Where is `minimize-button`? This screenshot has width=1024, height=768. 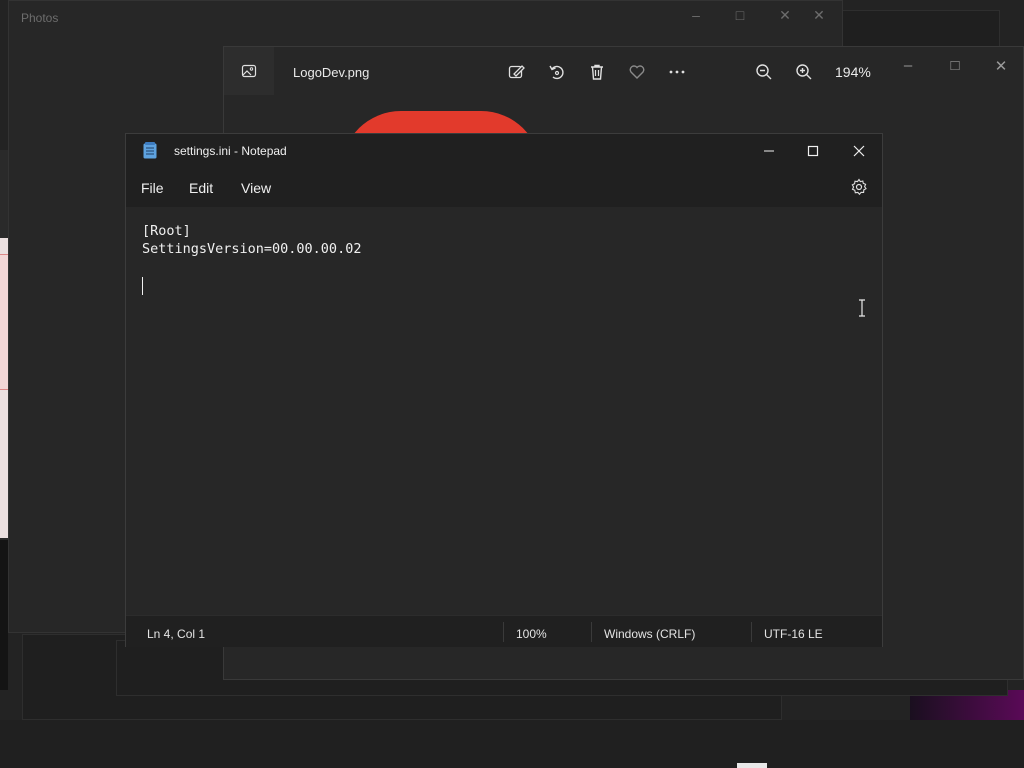
minimize-button is located at coordinates (769, 151).